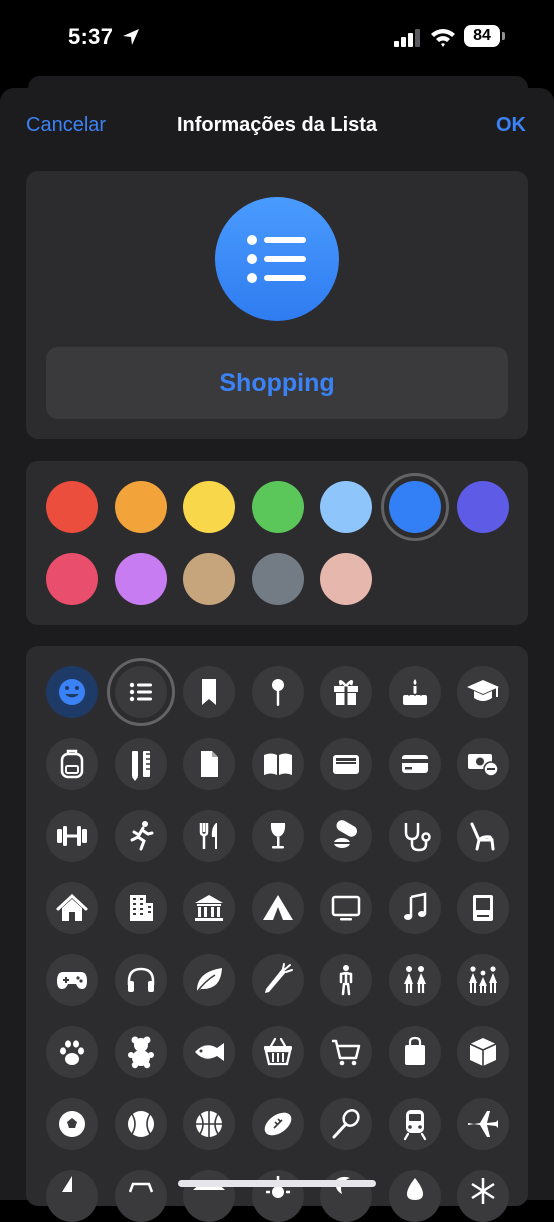 This screenshot has width=554, height=1222. I want to click on sailboat-icon, so click(67, 1184).